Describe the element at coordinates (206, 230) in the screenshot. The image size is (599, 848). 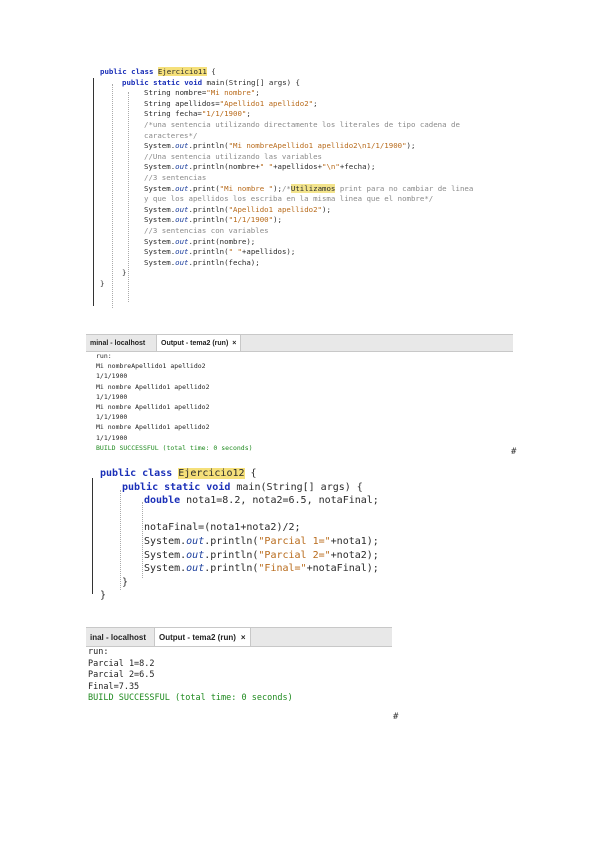
I see `code-token: //3 sentencias con variables` at that location.